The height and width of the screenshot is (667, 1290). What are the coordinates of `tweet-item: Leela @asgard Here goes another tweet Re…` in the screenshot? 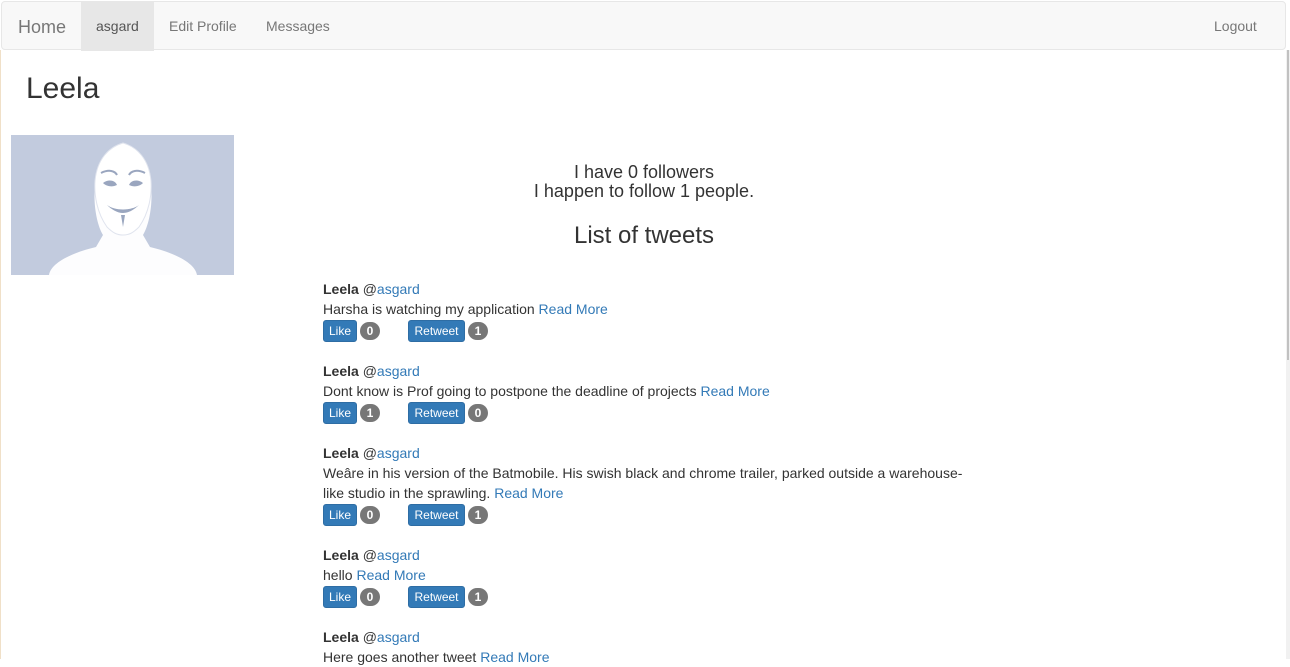 It's located at (653, 647).